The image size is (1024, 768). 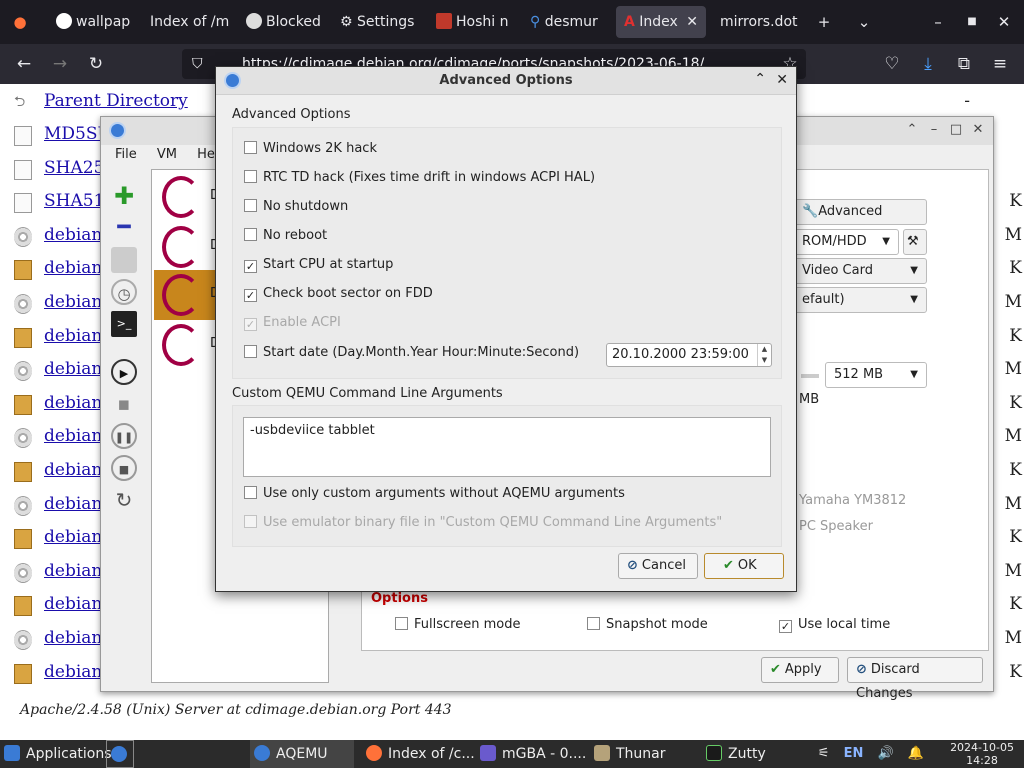 I want to click on cancel-button: ⊘ Cancel, so click(x=658, y=566).